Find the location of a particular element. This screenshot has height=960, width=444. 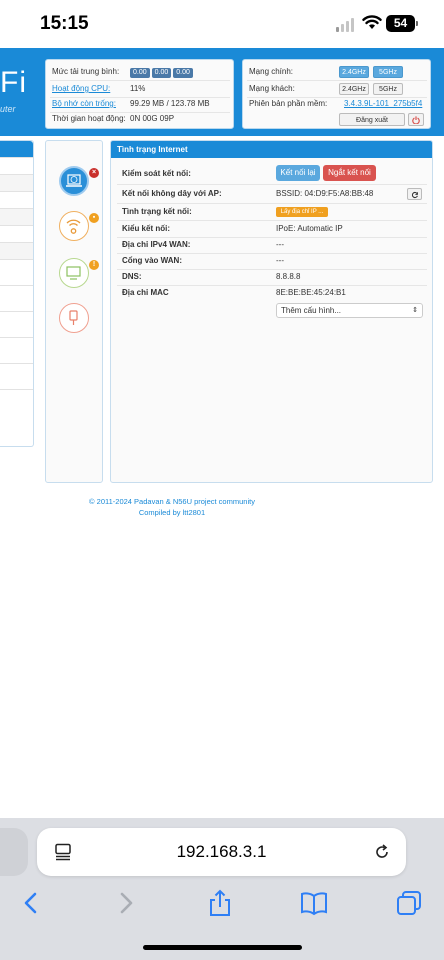

compiled-by-text: Compiled by ltt2801 is located at coordinates (172, 512).